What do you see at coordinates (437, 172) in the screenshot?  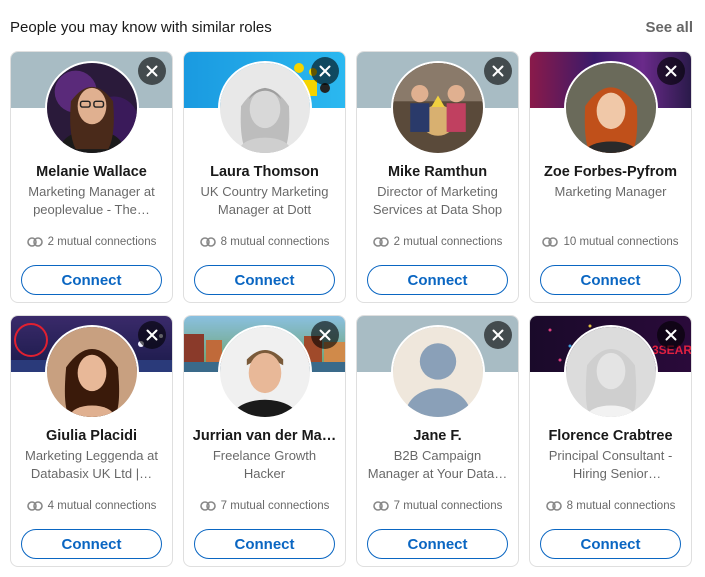 I see `person-name: Mike Ramthun` at bounding box center [437, 172].